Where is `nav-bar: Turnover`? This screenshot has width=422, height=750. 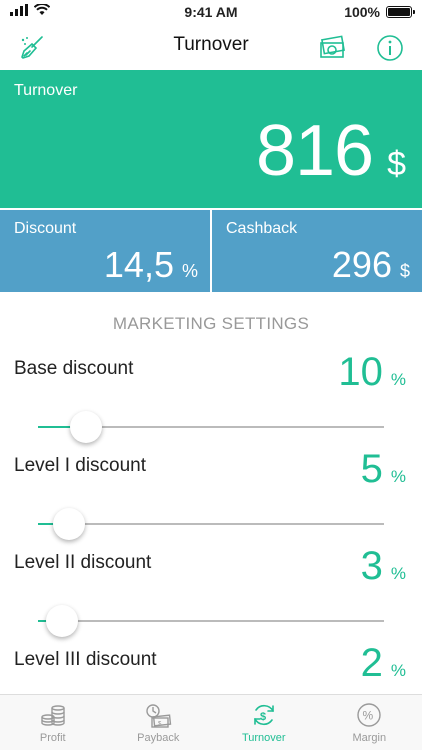
nav-bar: Turnover is located at coordinates (211, 47).